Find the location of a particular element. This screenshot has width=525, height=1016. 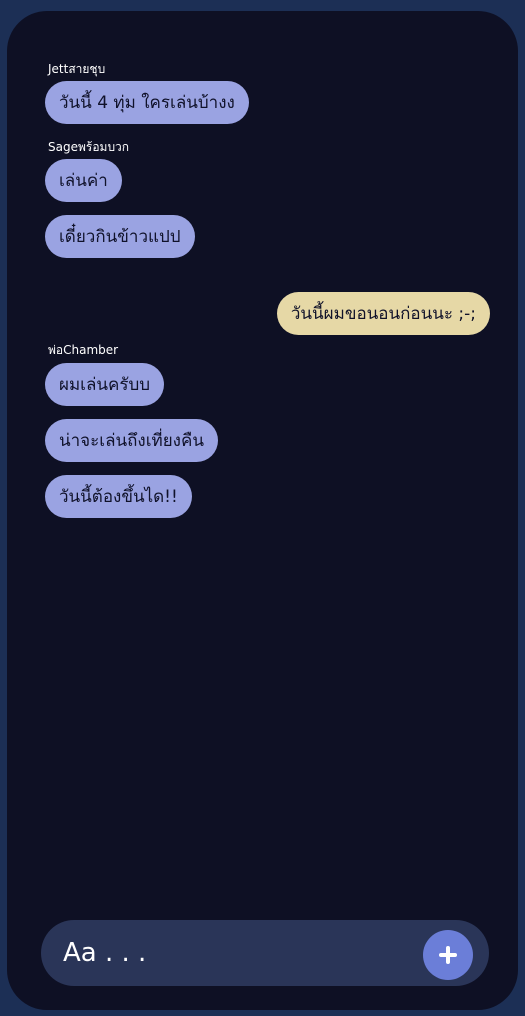

message-bubble-incoming: น่าจะเล่นถึงเที่ยงคืน is located at coordinates (131, 440).